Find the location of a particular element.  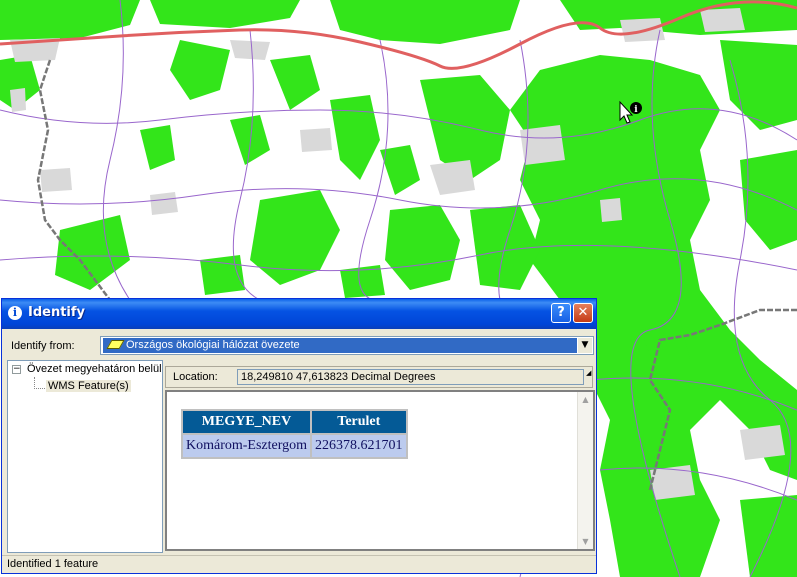

identify-from-value: Országos ökológiai hálózat övezete is located at coordinates (213, 345).